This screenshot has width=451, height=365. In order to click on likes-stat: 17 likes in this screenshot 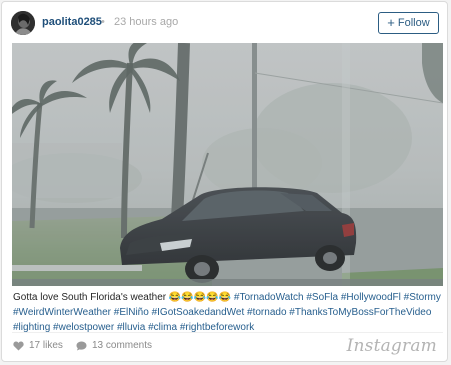, I will do `click(38, 345)`.